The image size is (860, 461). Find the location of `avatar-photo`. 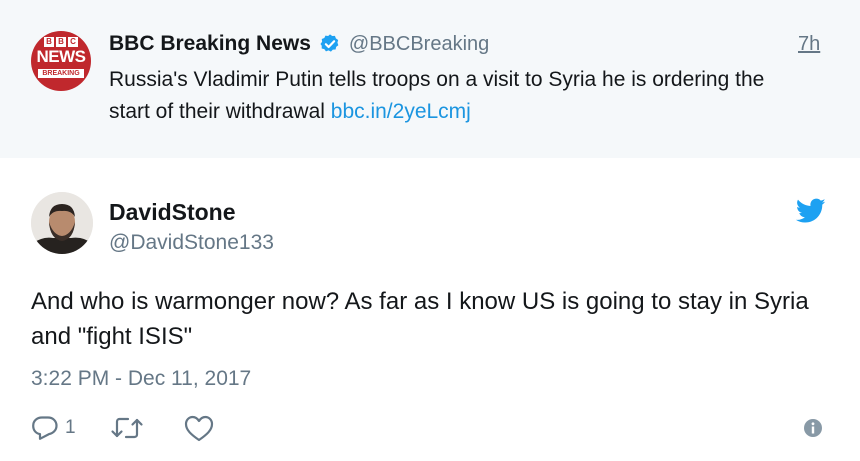

avatar-photo is located at coordinates (62, 223).